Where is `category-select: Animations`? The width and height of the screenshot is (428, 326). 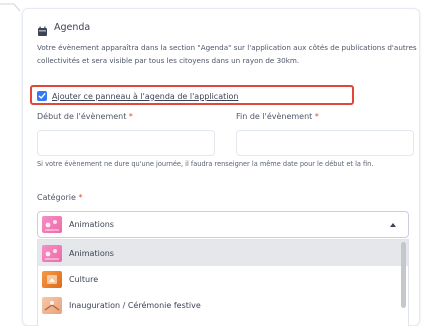
category-select: Animations is located at coordinates (223, 224).